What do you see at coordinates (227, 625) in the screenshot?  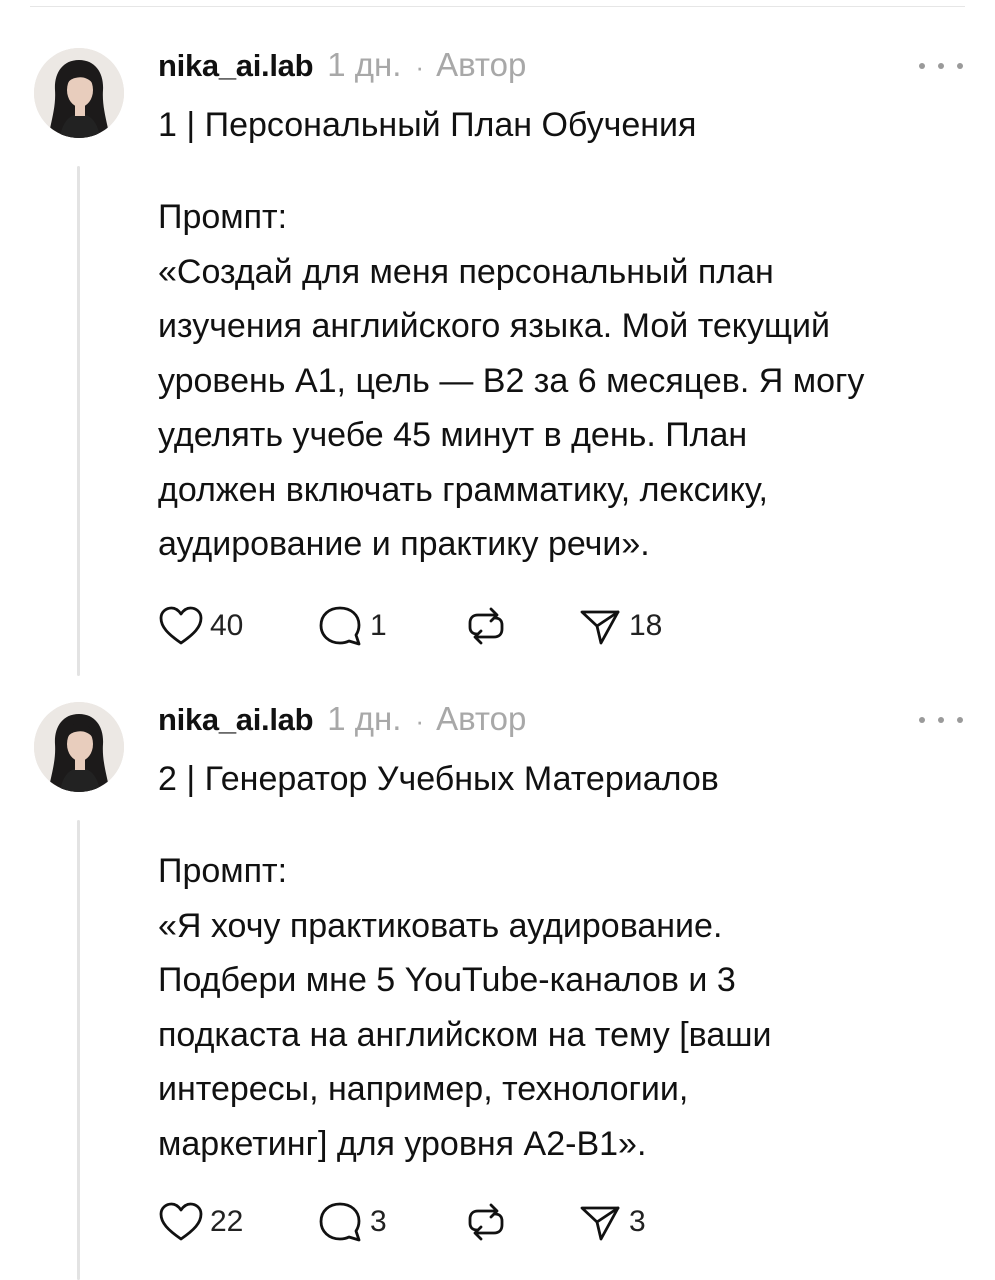 I see `like-count: 40` at bounding box center [227, 625].